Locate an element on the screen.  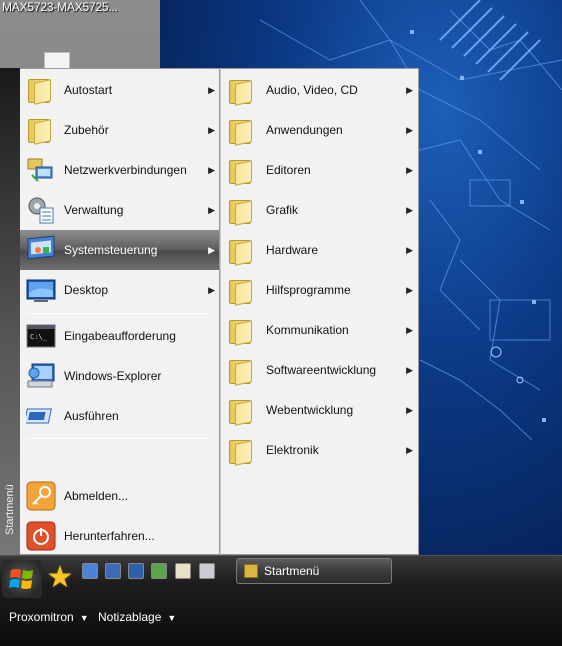
submenu-item-label: Kommunikation is located at coordinates (307, 330).